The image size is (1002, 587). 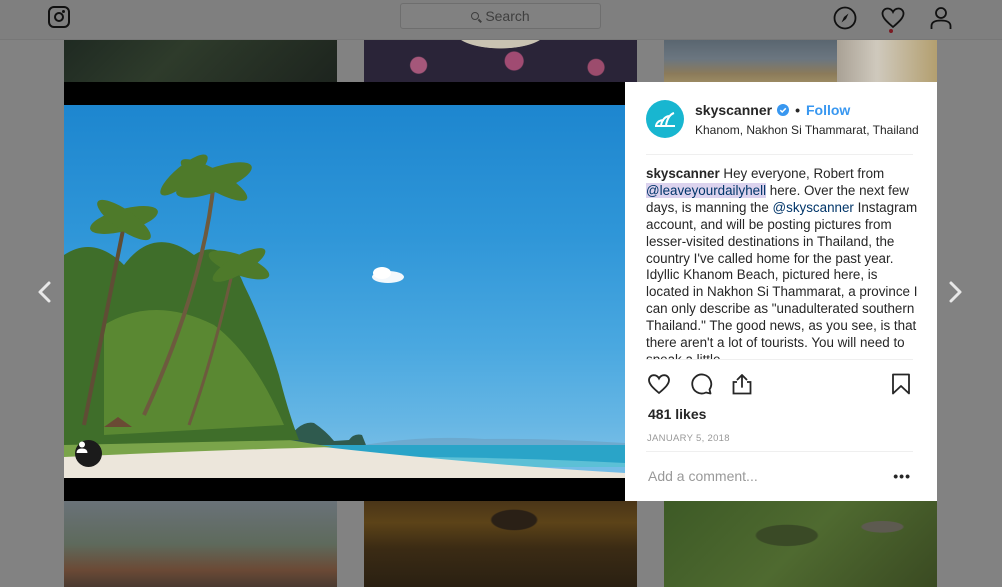 I want to click on next-post-arrow-icon, so click(x=955, y=292).